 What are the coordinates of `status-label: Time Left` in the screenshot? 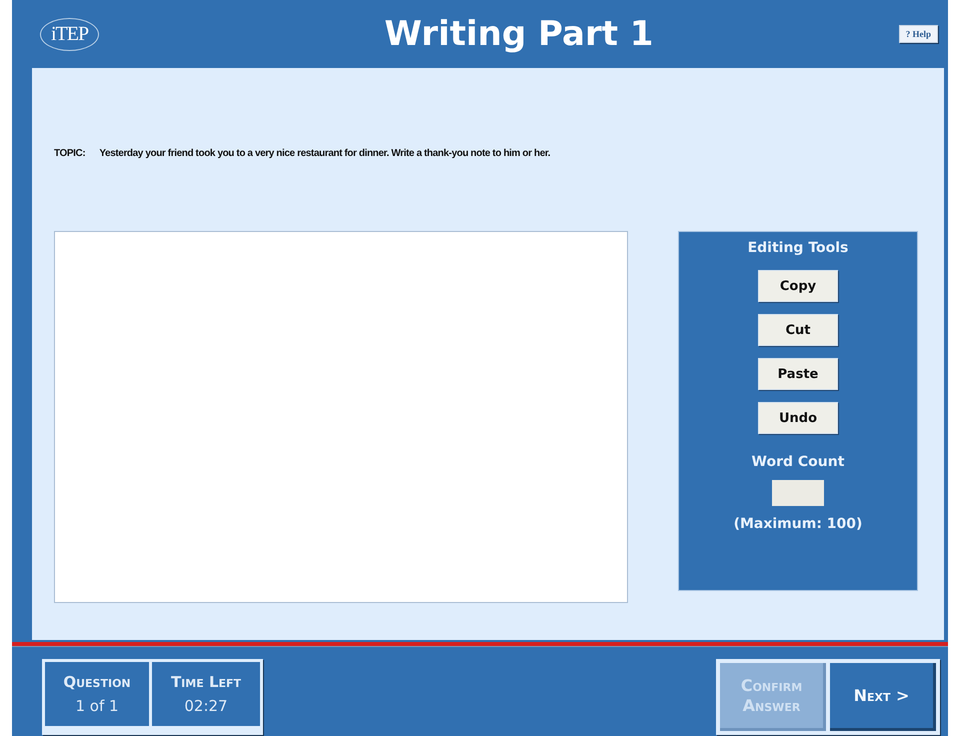 It's located at (206, 682).